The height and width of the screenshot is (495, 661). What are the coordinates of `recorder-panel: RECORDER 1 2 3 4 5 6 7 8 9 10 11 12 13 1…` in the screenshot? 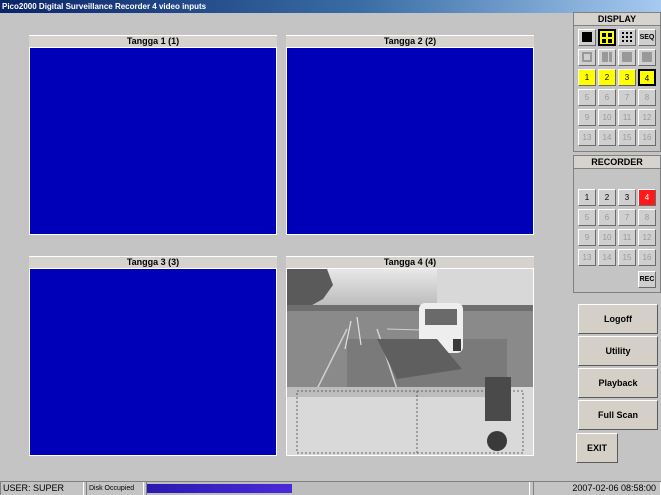 It's located at (617, 224).